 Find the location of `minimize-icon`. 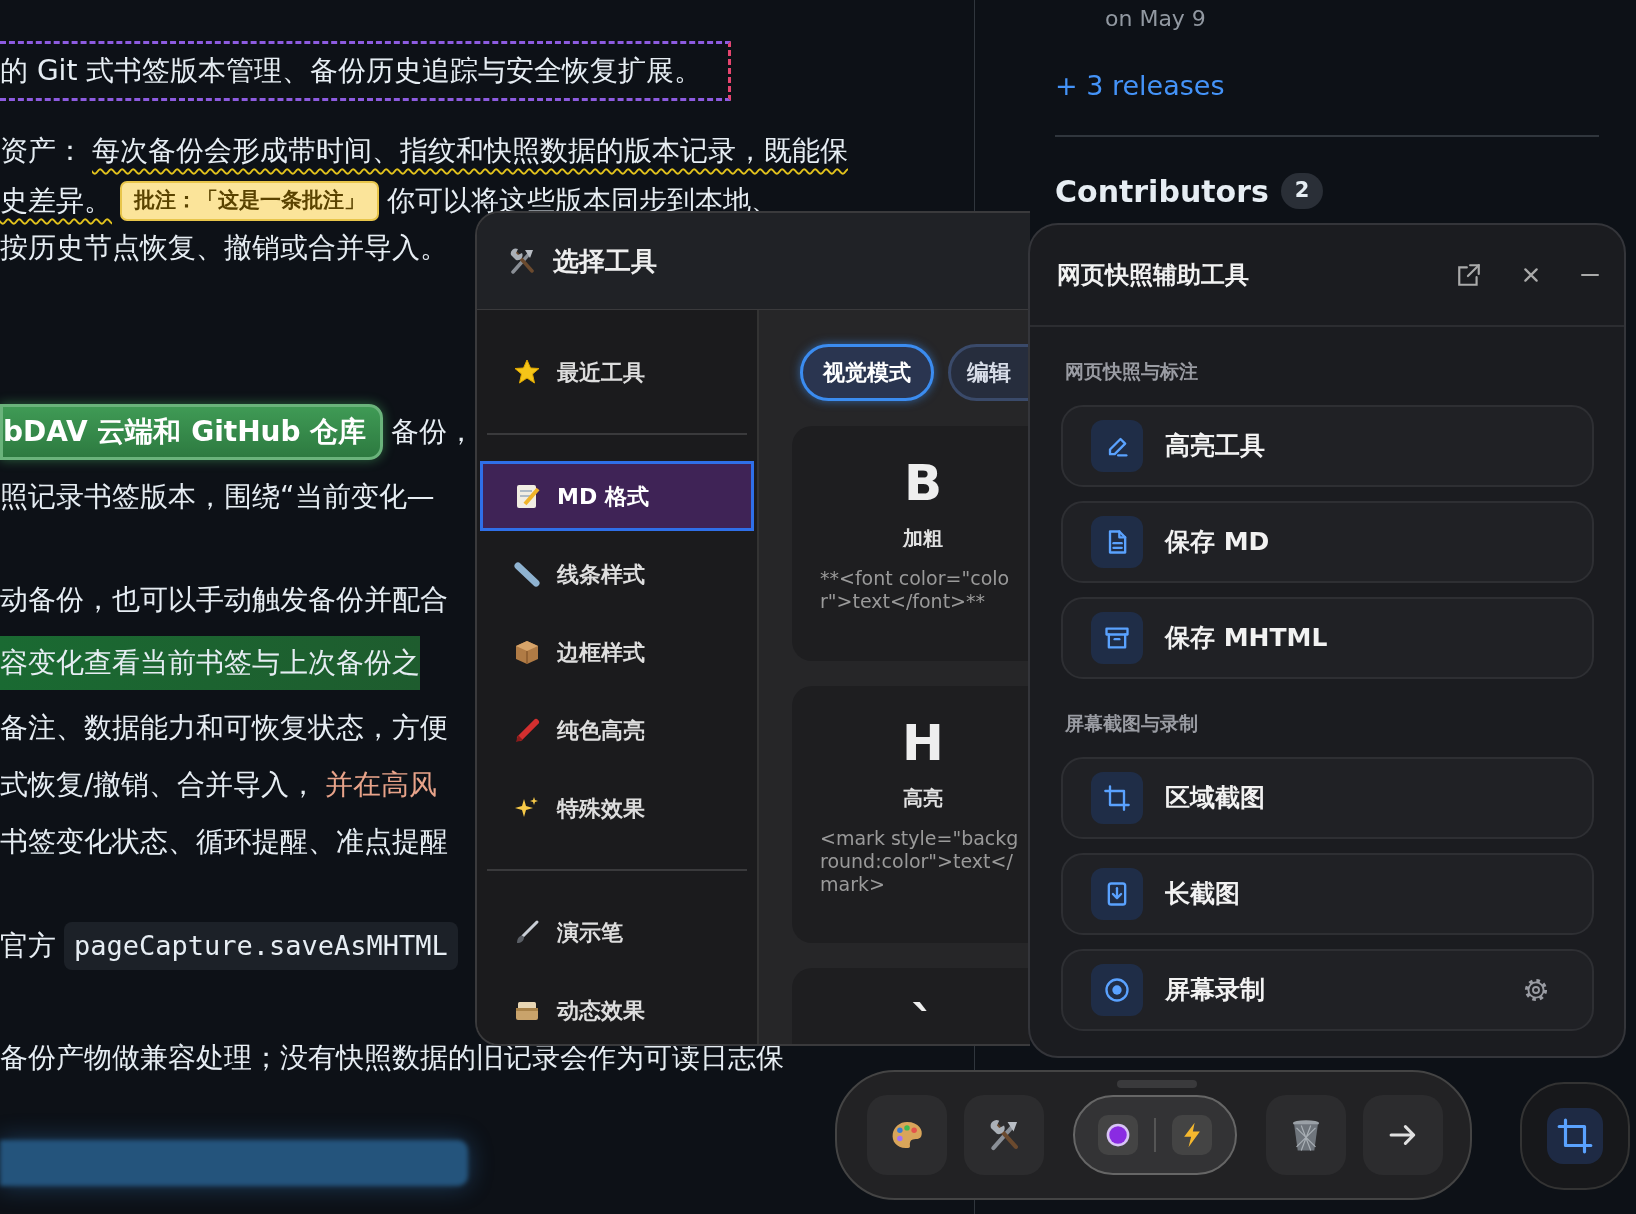

minimize-icon is located at coordinates (1590, 275).